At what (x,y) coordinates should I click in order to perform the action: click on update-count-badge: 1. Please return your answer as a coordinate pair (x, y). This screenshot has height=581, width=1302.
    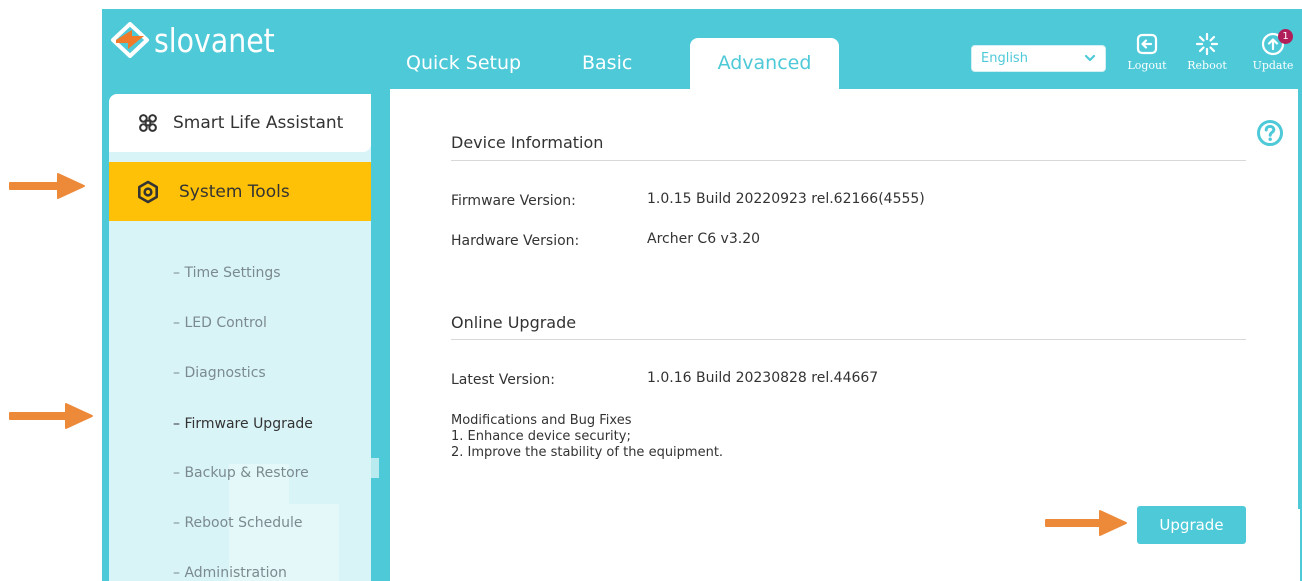
    Looking at the image, I should click on (1285, 36).